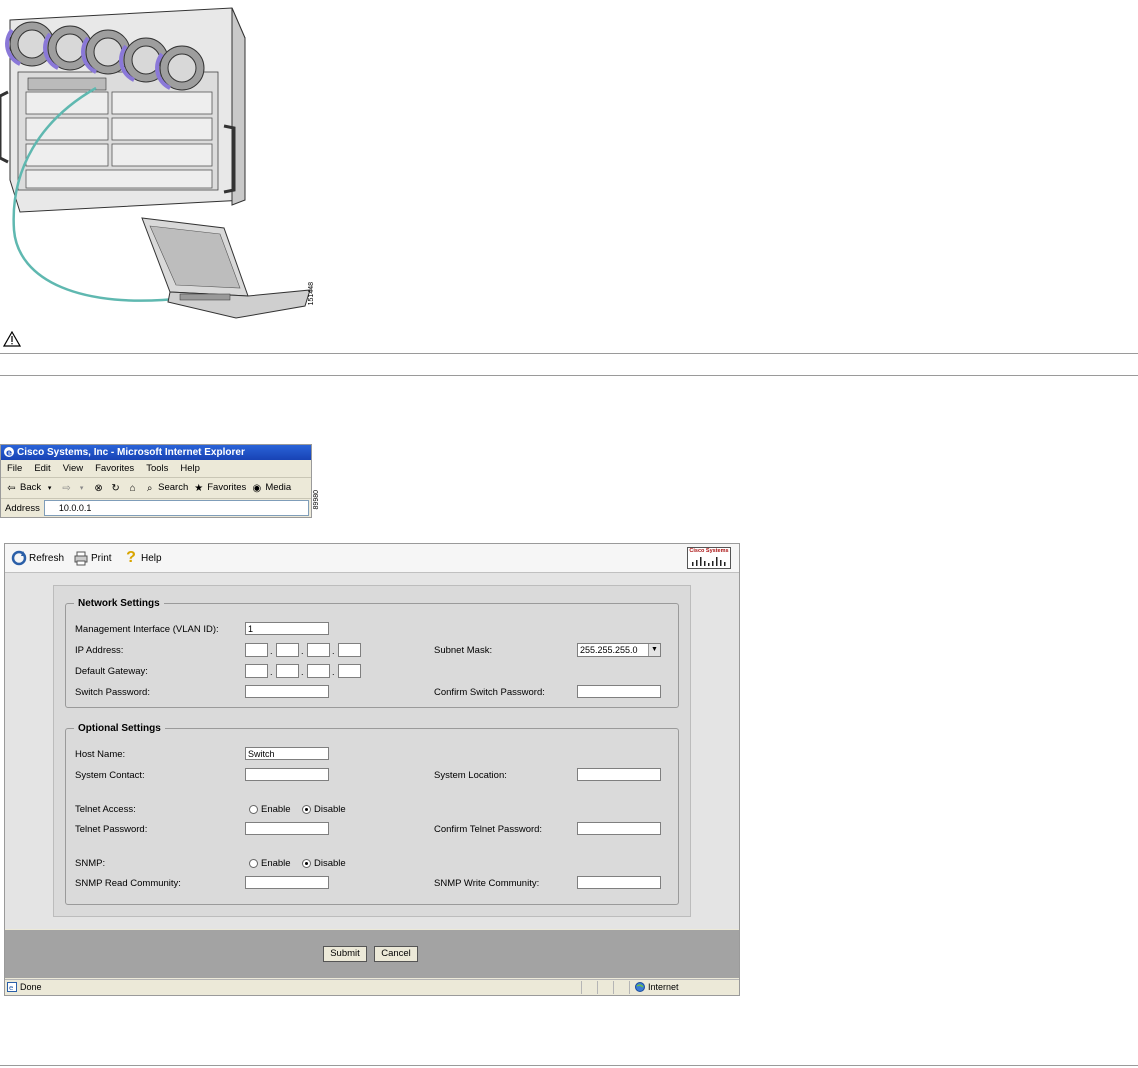  I want to click on page-done-icon: e, so click(12, 987).